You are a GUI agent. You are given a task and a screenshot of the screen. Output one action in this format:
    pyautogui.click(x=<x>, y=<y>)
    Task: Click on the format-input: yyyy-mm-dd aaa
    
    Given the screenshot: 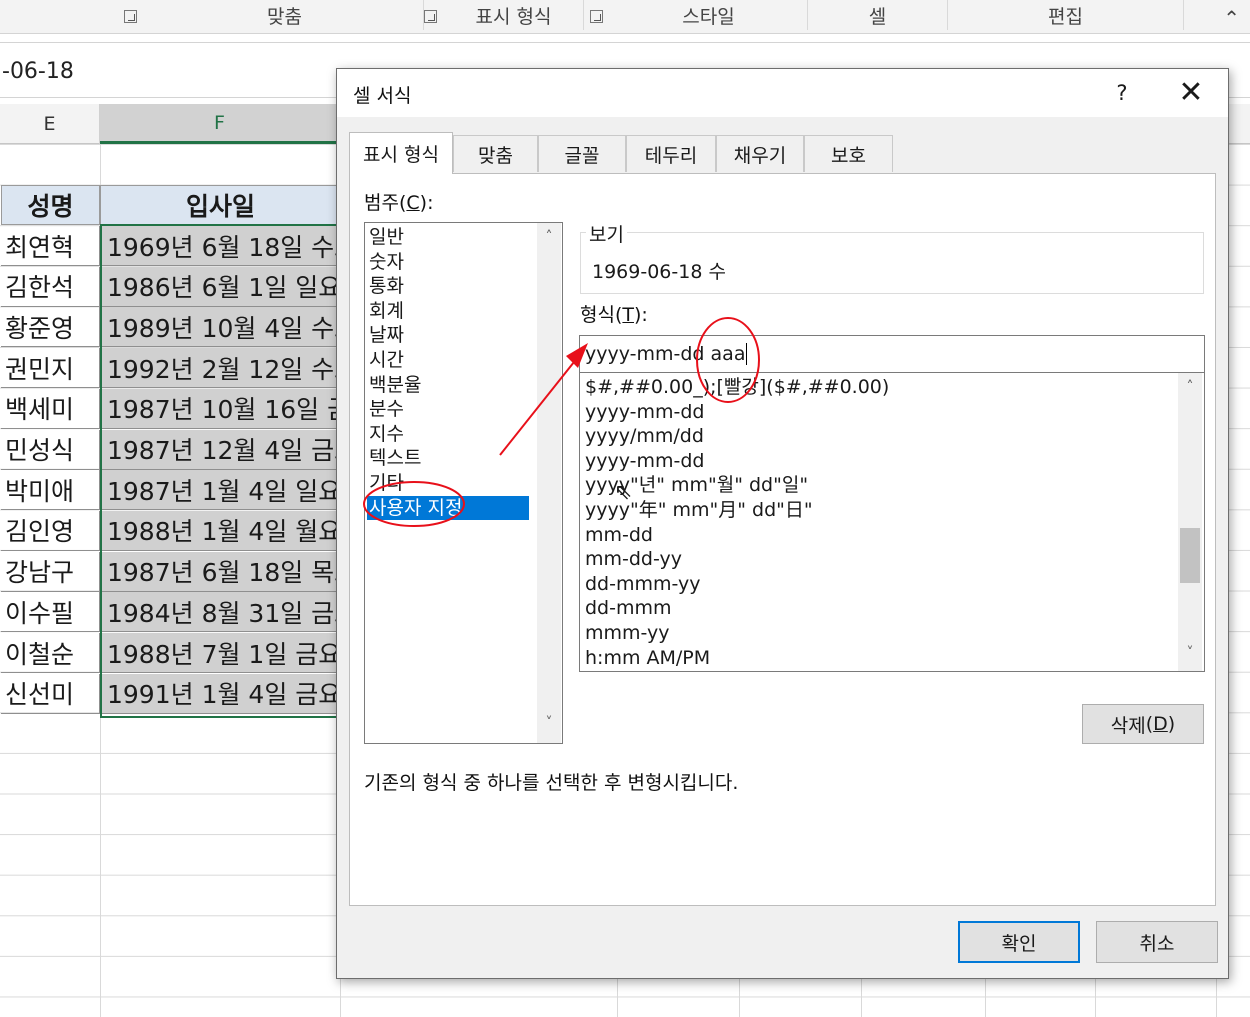 What is the action you would take?
    pyautogui.click(x=892, y=354)
    